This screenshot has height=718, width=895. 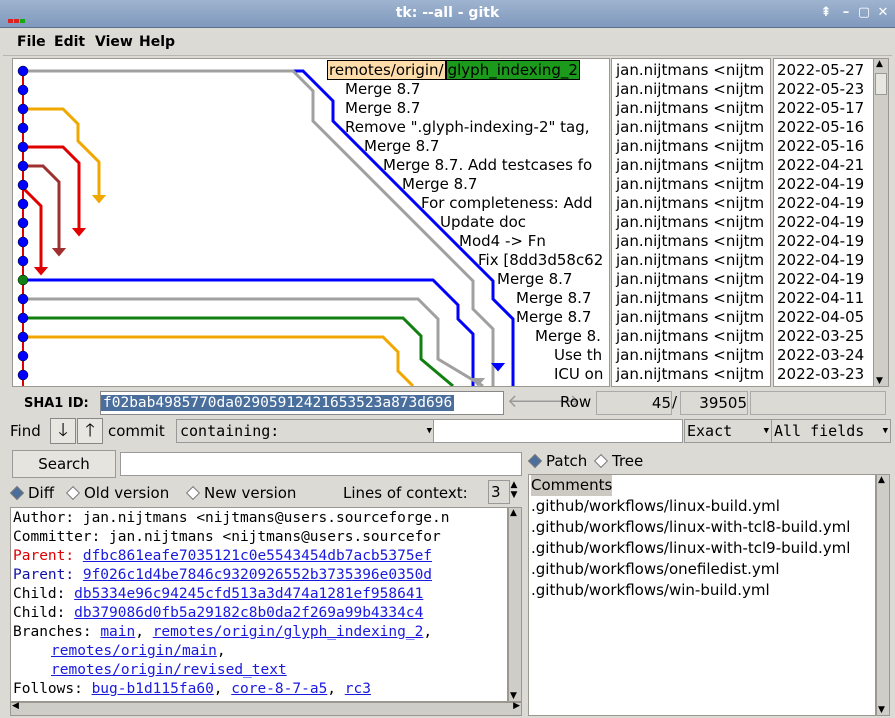 I want to click on commit-date: 2022-03-23, so click(x=820, y=374).